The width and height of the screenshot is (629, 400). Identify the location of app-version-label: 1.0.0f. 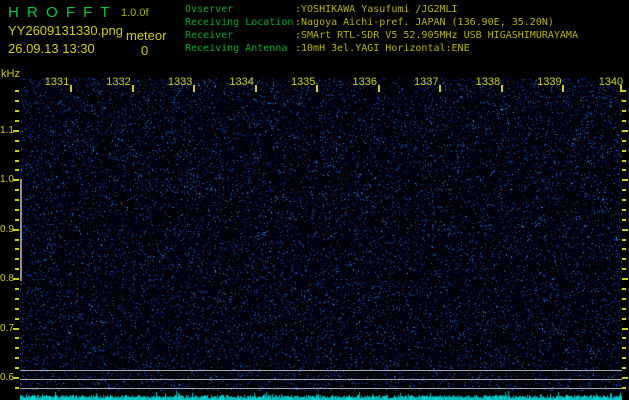
(135, 13).